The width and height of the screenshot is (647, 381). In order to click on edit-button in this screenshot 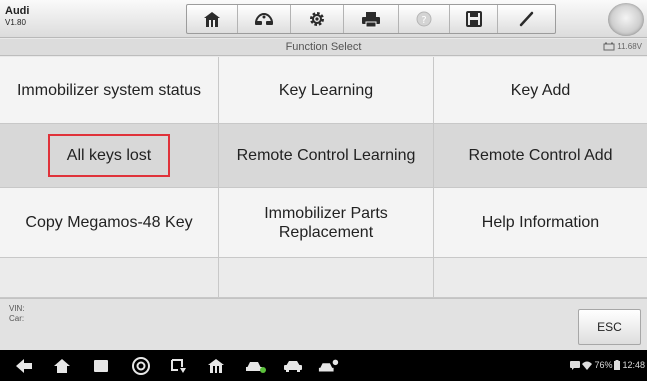, I will do `click(526, 19)`.